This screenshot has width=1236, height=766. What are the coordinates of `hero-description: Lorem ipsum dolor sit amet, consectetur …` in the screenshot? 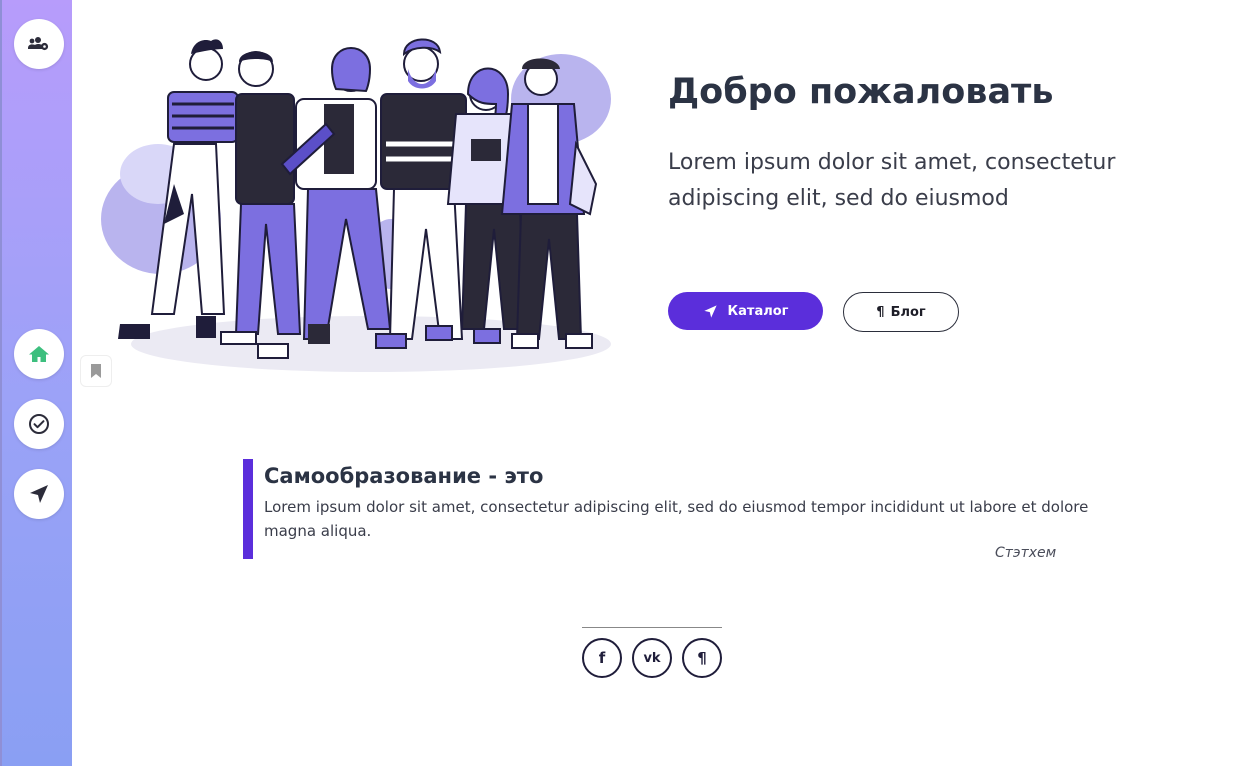 It's located at (892, 180).